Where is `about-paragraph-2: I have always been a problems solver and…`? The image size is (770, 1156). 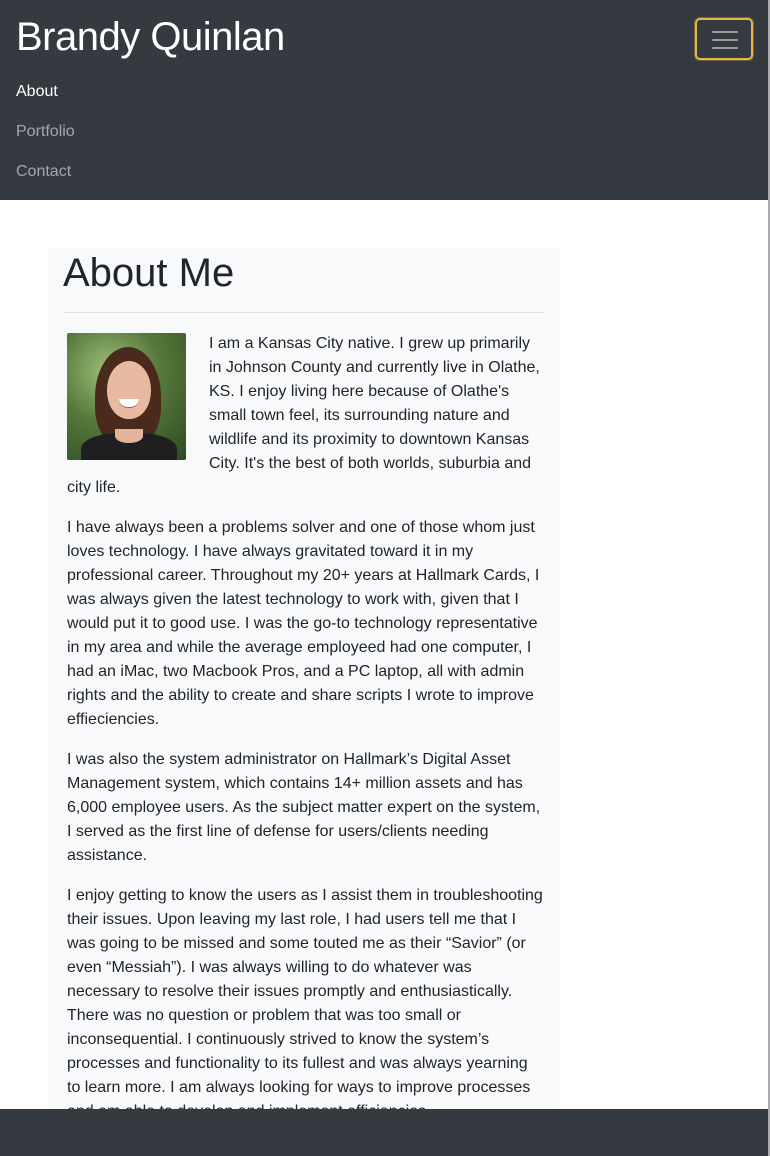 about-paragraph-2: I have always been a problems solver and… is located at coordinates (303, 623).